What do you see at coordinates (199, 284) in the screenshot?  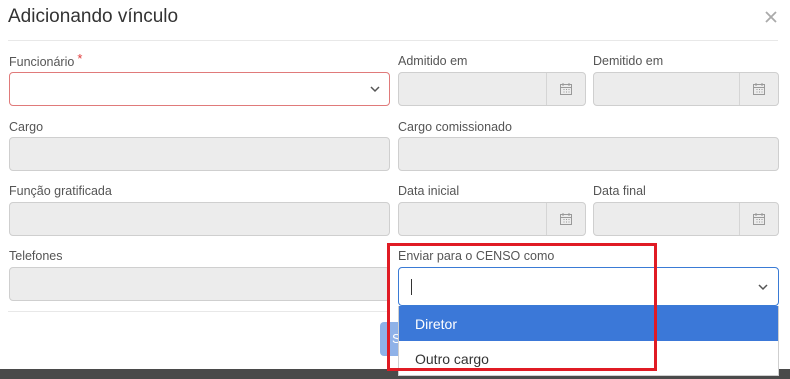 I see `telefones-input` at bounding box center [199, 284].